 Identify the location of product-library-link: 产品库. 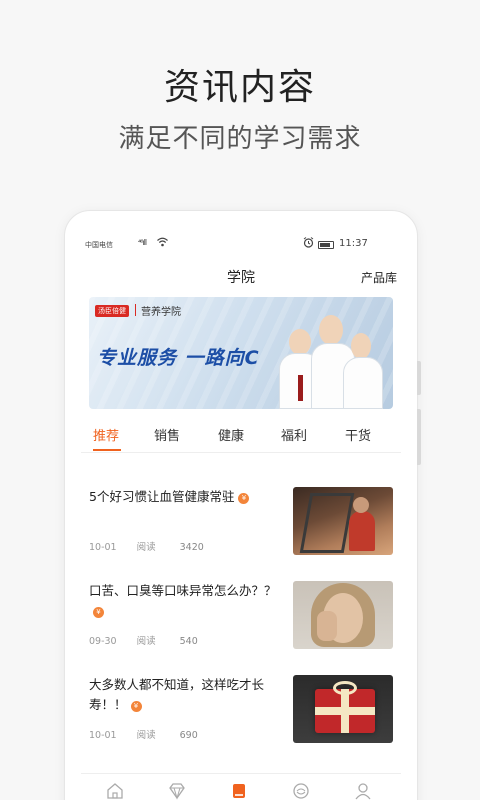
(379, 277).